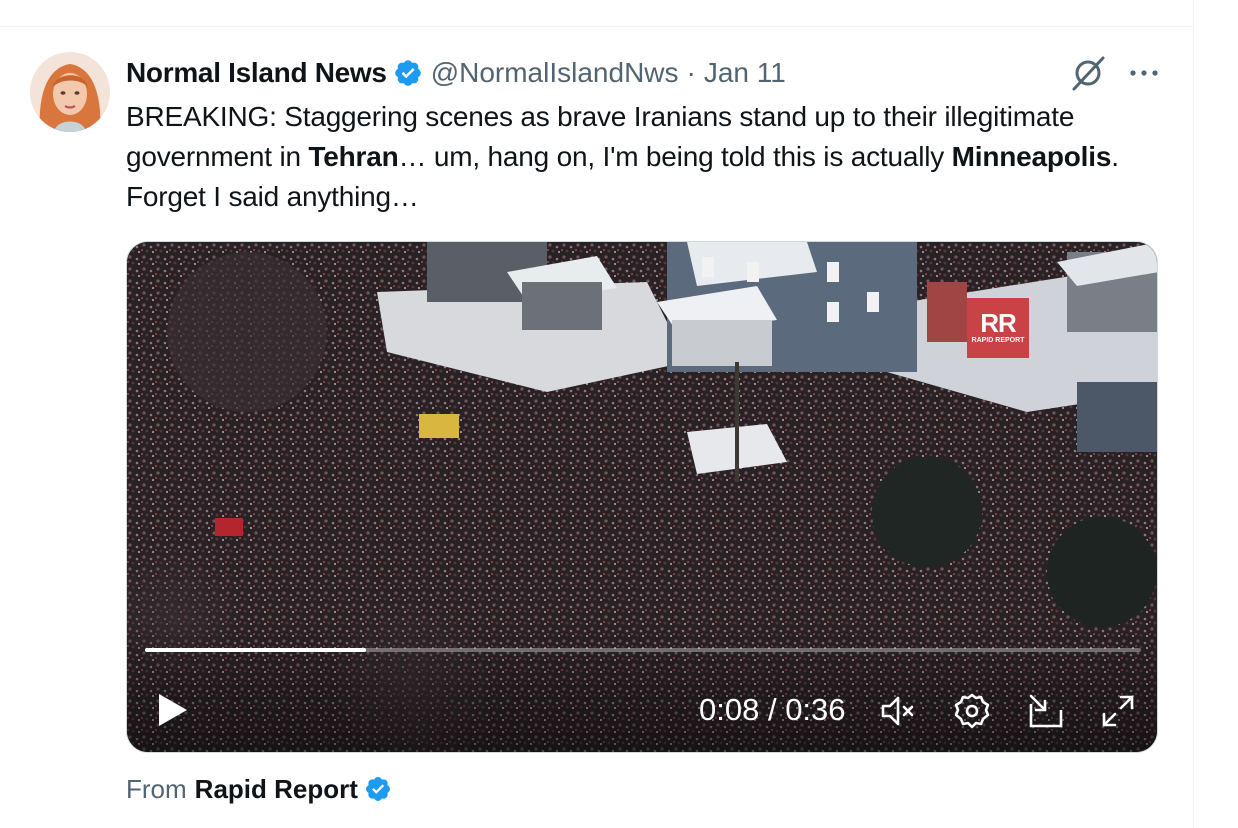  Describe the element at coordinates (1088, 73) in the screenshot. I see `grok-icon` at that location.